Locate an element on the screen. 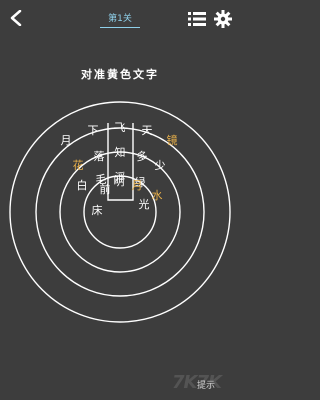 Image resolution: width=320 pixels, height=400 pixels. ring-characters: 月下飞天镜花落知多少白毛浮绿水床前明 月光 is located at coordinates (119, 169).